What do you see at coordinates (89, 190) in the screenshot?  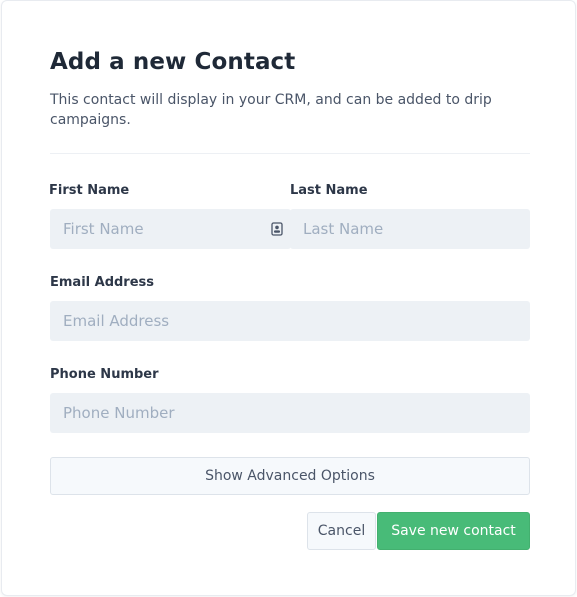 I see `first-name-label: First Name` at bounding box center [89, 190].